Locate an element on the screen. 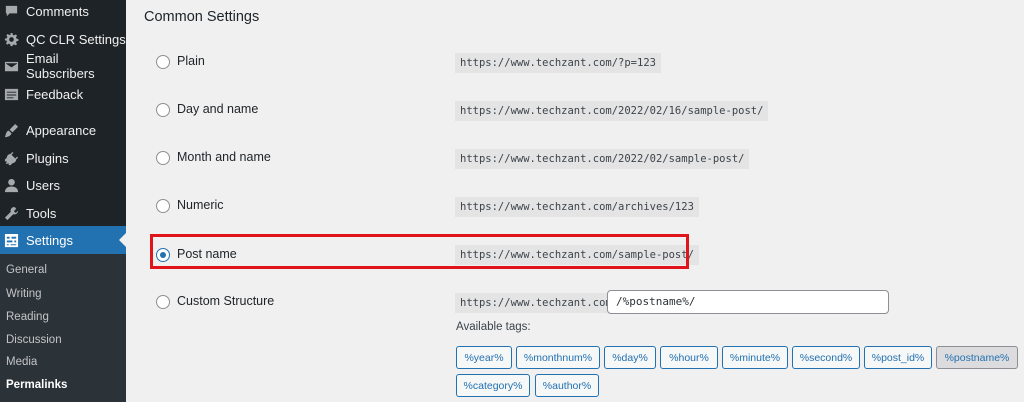 The image size is (1024, 402). radio-plain is located at coordinates (163, 62).